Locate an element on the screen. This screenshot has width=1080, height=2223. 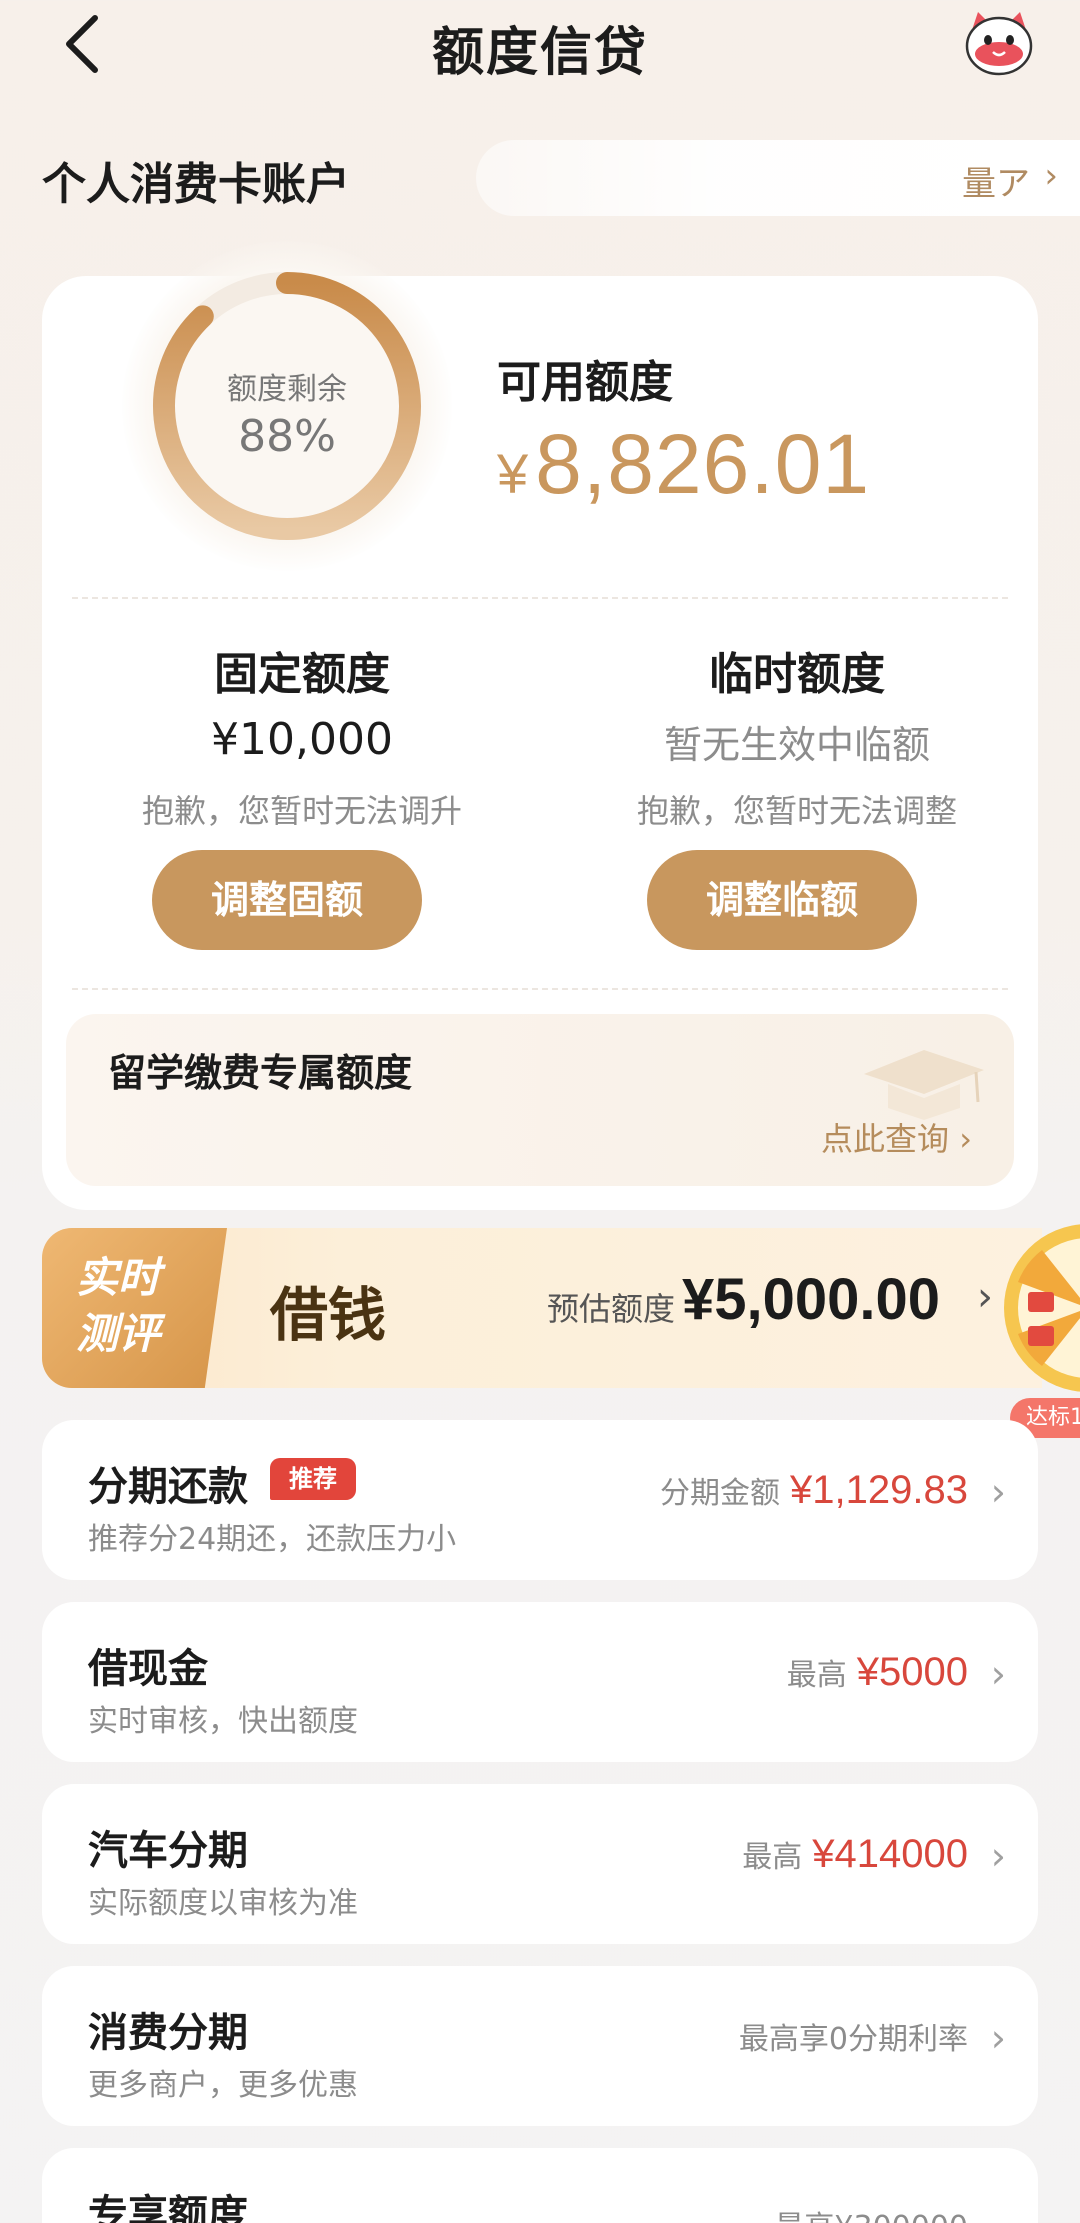
item-subtitle: 推荐分24期还，还款压力小 is located at coordinates (272, 1539).